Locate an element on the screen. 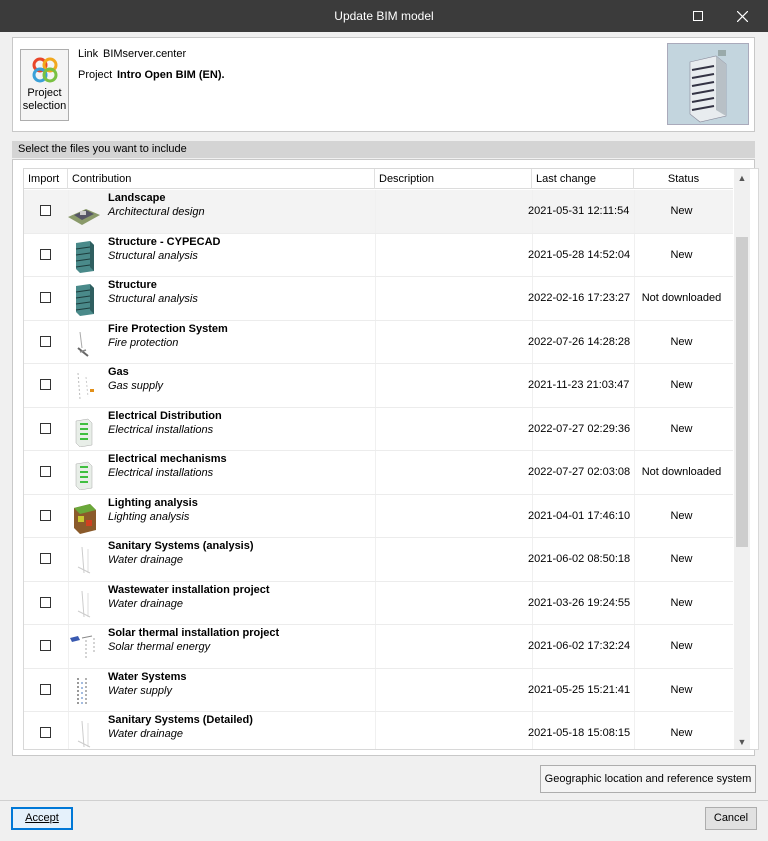 Image resolution: width=768 pixels, height=841 pixels. last-change: 2022-07-26 14:28:28 is located at coordinates (579, 341).